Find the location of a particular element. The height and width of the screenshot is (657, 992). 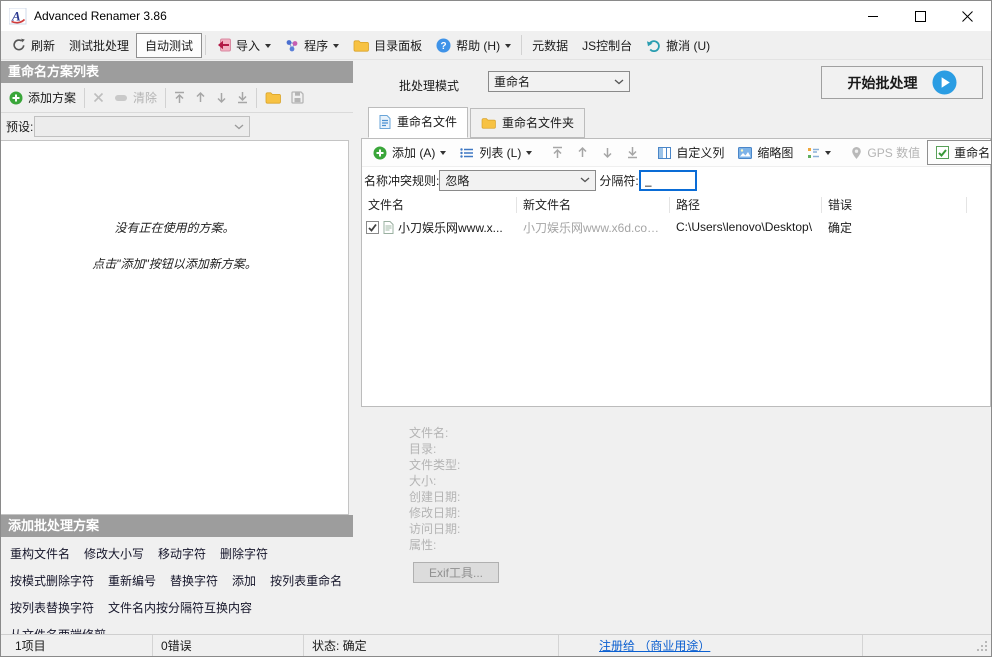

custom-columns-button: 自定义列 is located at coordinates (691, 152).